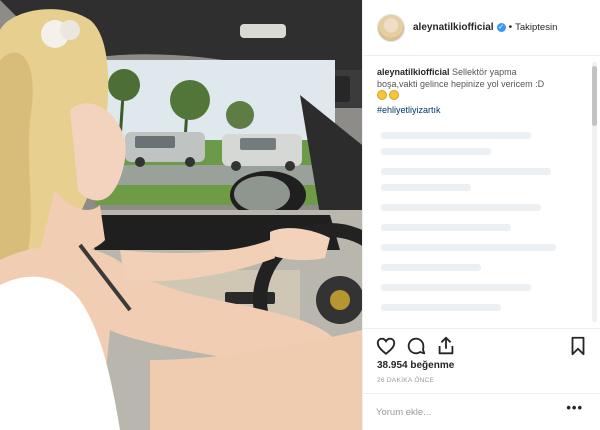  What do you see at coordinates (466, 412) in the screenshot?
I see `comment-input` at bounding box center [466, 412].